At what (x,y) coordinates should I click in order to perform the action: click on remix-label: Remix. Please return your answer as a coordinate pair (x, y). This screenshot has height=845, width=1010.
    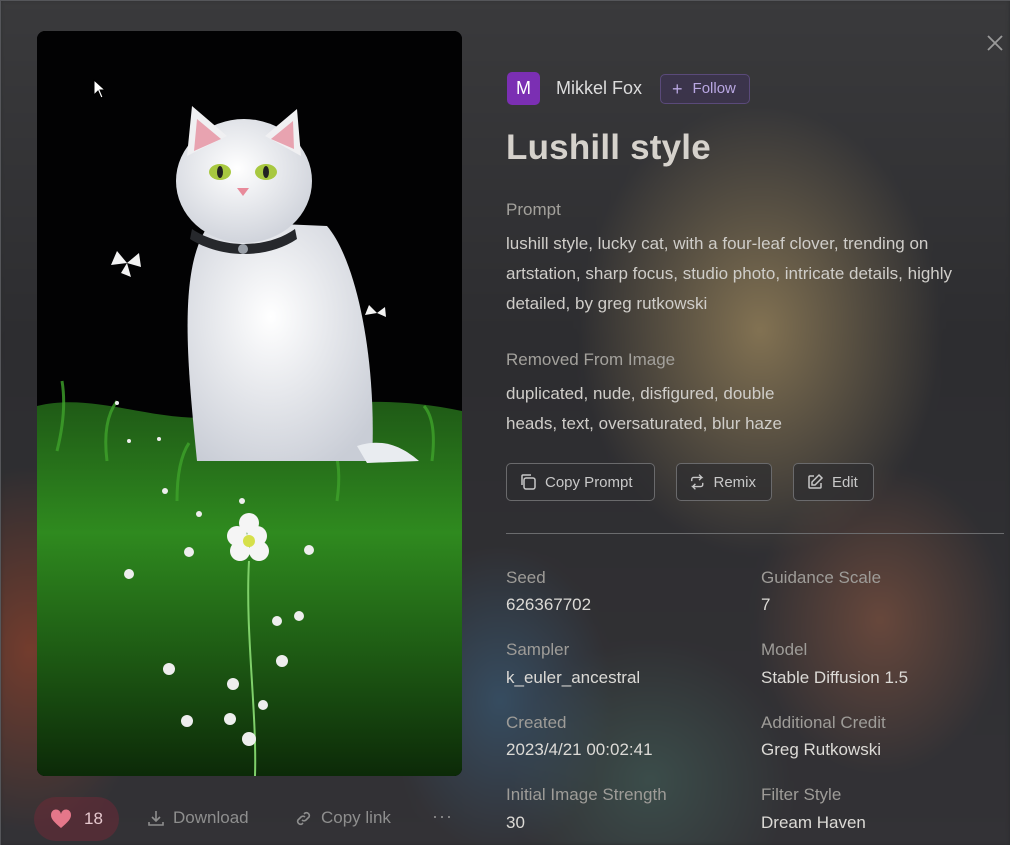
    Looking at the image, I should click on (734, 482).